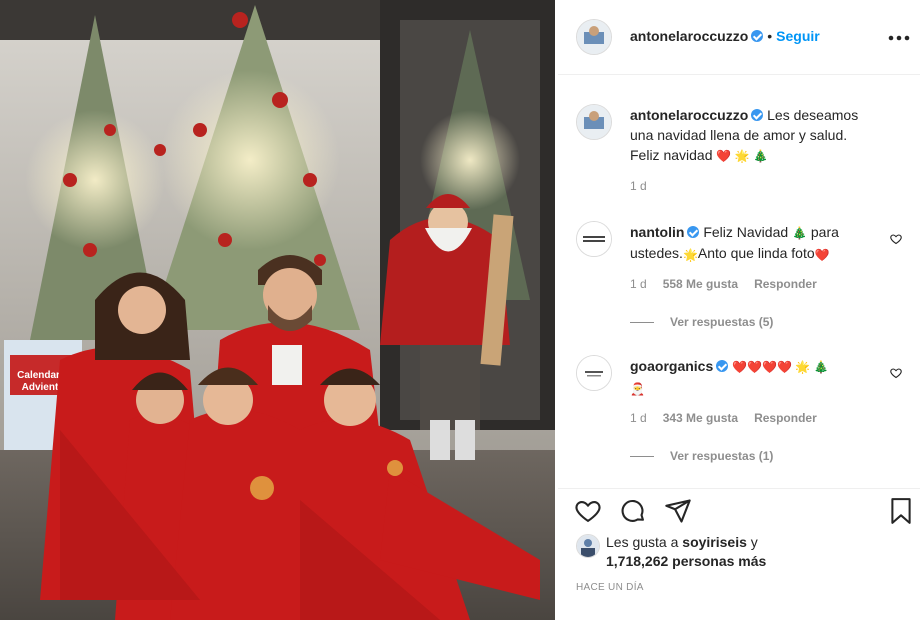 The height and width of the screenshot is (621, 920). Describe the element at coordinates (722, 456) in the screenshot. I see `view-replies-label: Ver respuestas (1)` at that location.